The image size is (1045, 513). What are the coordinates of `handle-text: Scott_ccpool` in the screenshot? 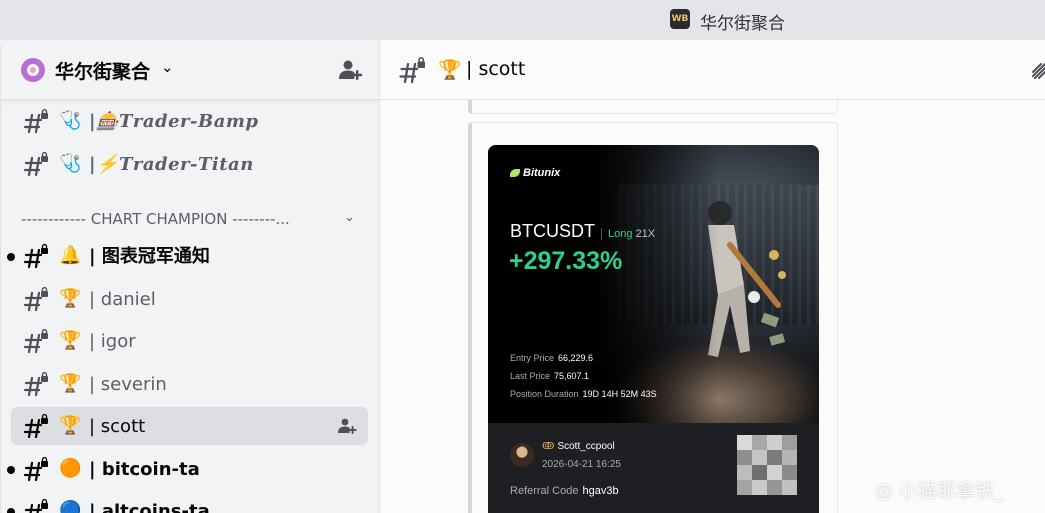 It's located at (586, 446).